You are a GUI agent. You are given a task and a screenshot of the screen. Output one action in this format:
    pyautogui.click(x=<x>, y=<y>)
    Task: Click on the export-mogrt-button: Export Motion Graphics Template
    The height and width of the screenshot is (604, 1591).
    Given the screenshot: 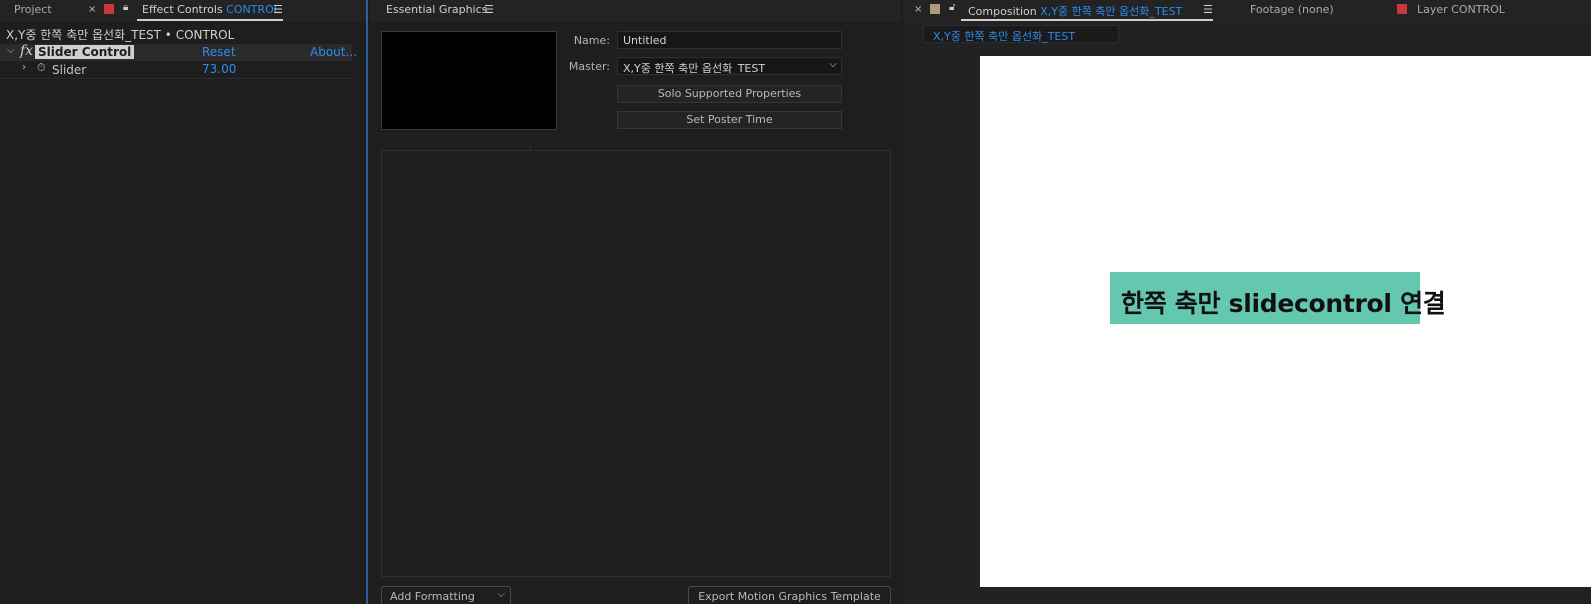 What is the action you would take?
    pyautogui.click(x=789, y=595)
    